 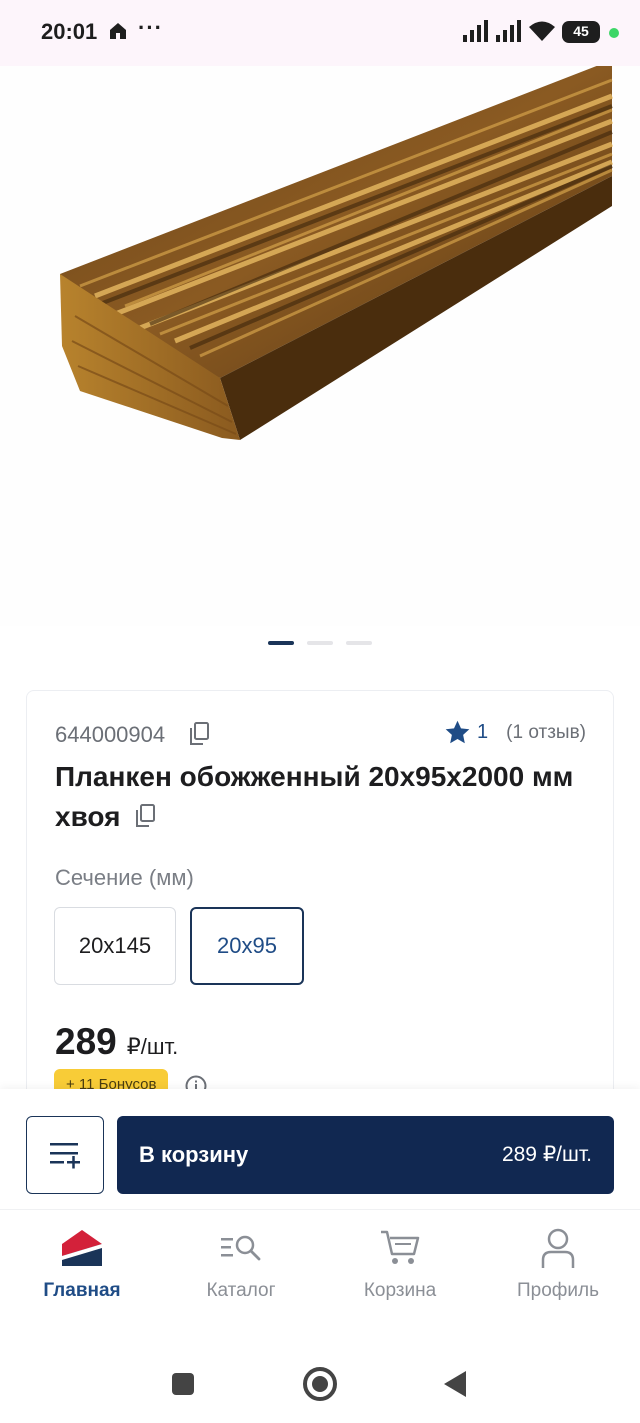 I want to click on profile-icon, so click(x=558, y=1248).